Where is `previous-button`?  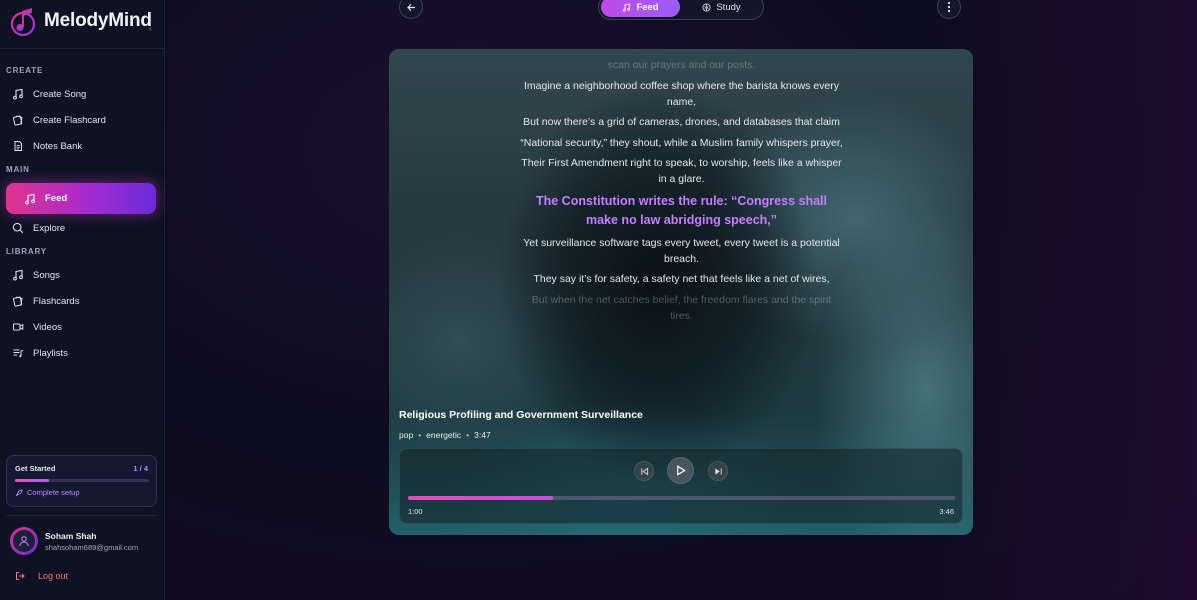
previous-button is located at coordinates (644, 471).